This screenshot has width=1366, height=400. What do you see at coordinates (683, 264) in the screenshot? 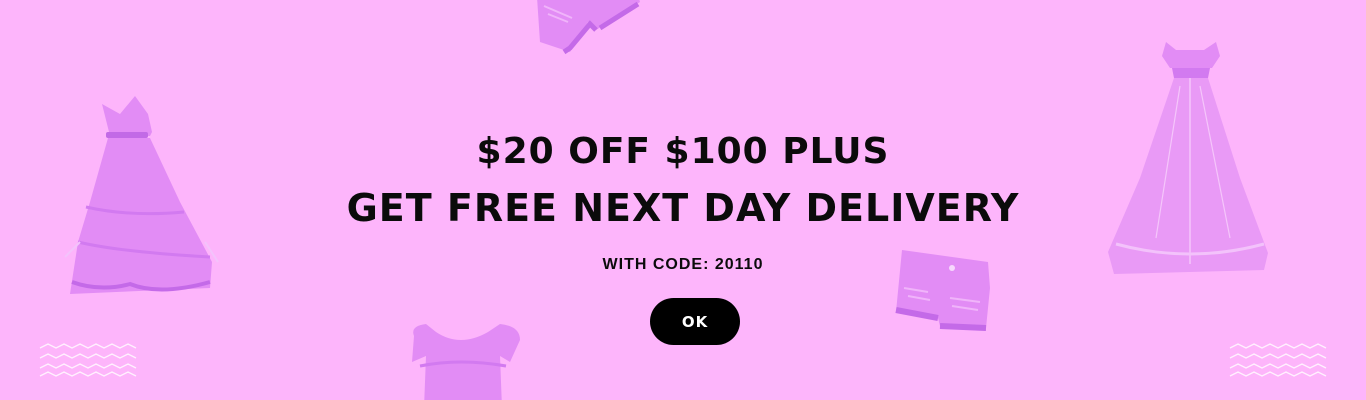
I see `promo-code-text: WITH CODE: 20110` at bounding box center [683, 264].